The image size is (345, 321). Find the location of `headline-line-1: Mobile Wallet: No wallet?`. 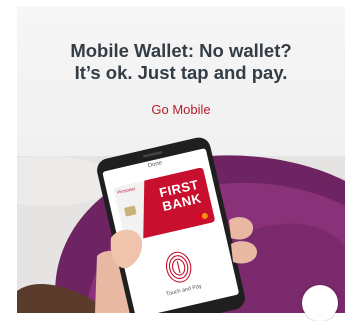

headline-line-1: Mobile Wallet: No wallet? is located at coordinates (181, 50).